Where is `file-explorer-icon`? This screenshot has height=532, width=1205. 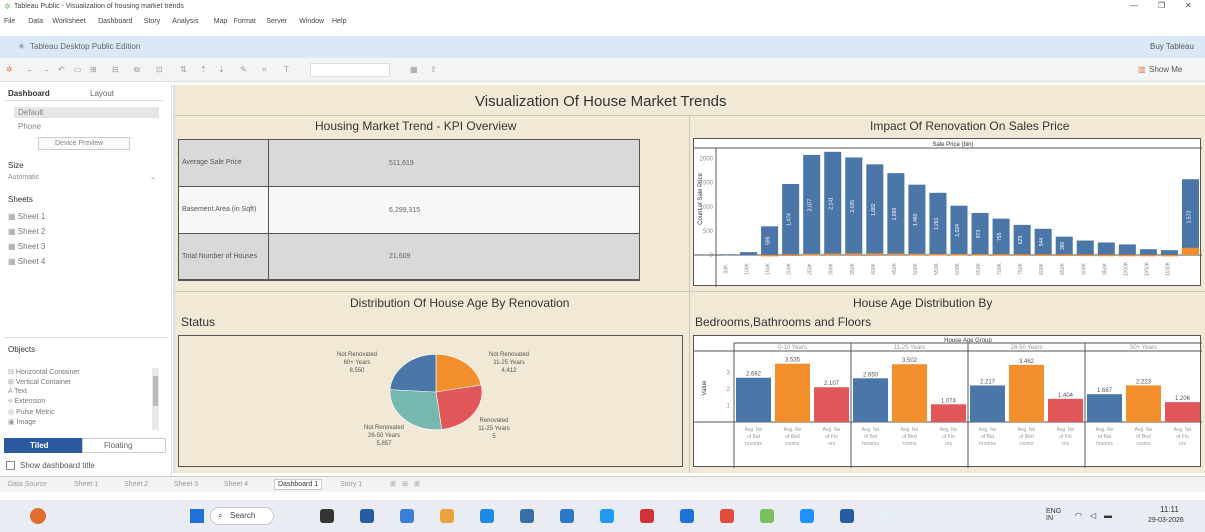 file-explorer-icon is located at coordinates (407, 516).